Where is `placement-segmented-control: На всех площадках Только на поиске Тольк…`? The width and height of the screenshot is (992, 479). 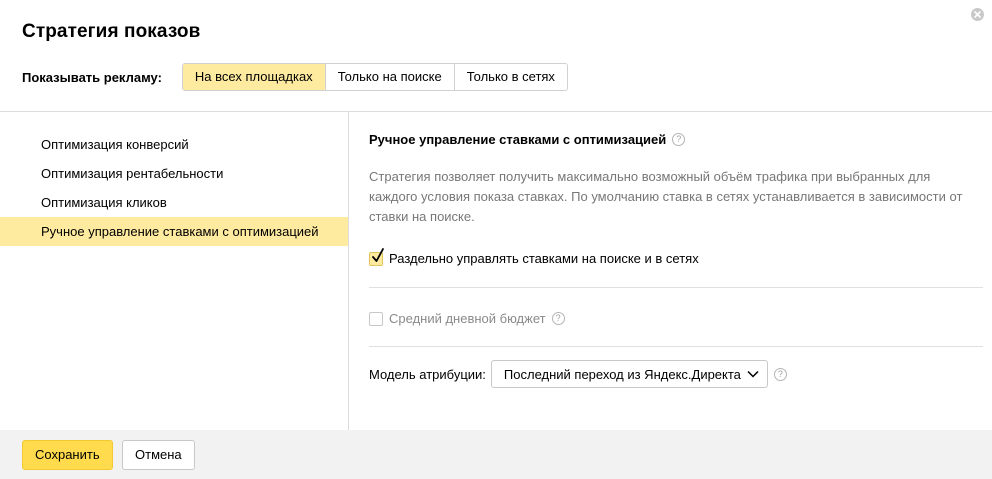
placement-segmented-control: На всех площадках Только на поиске Тольк… is located at coordinates (374, 77).